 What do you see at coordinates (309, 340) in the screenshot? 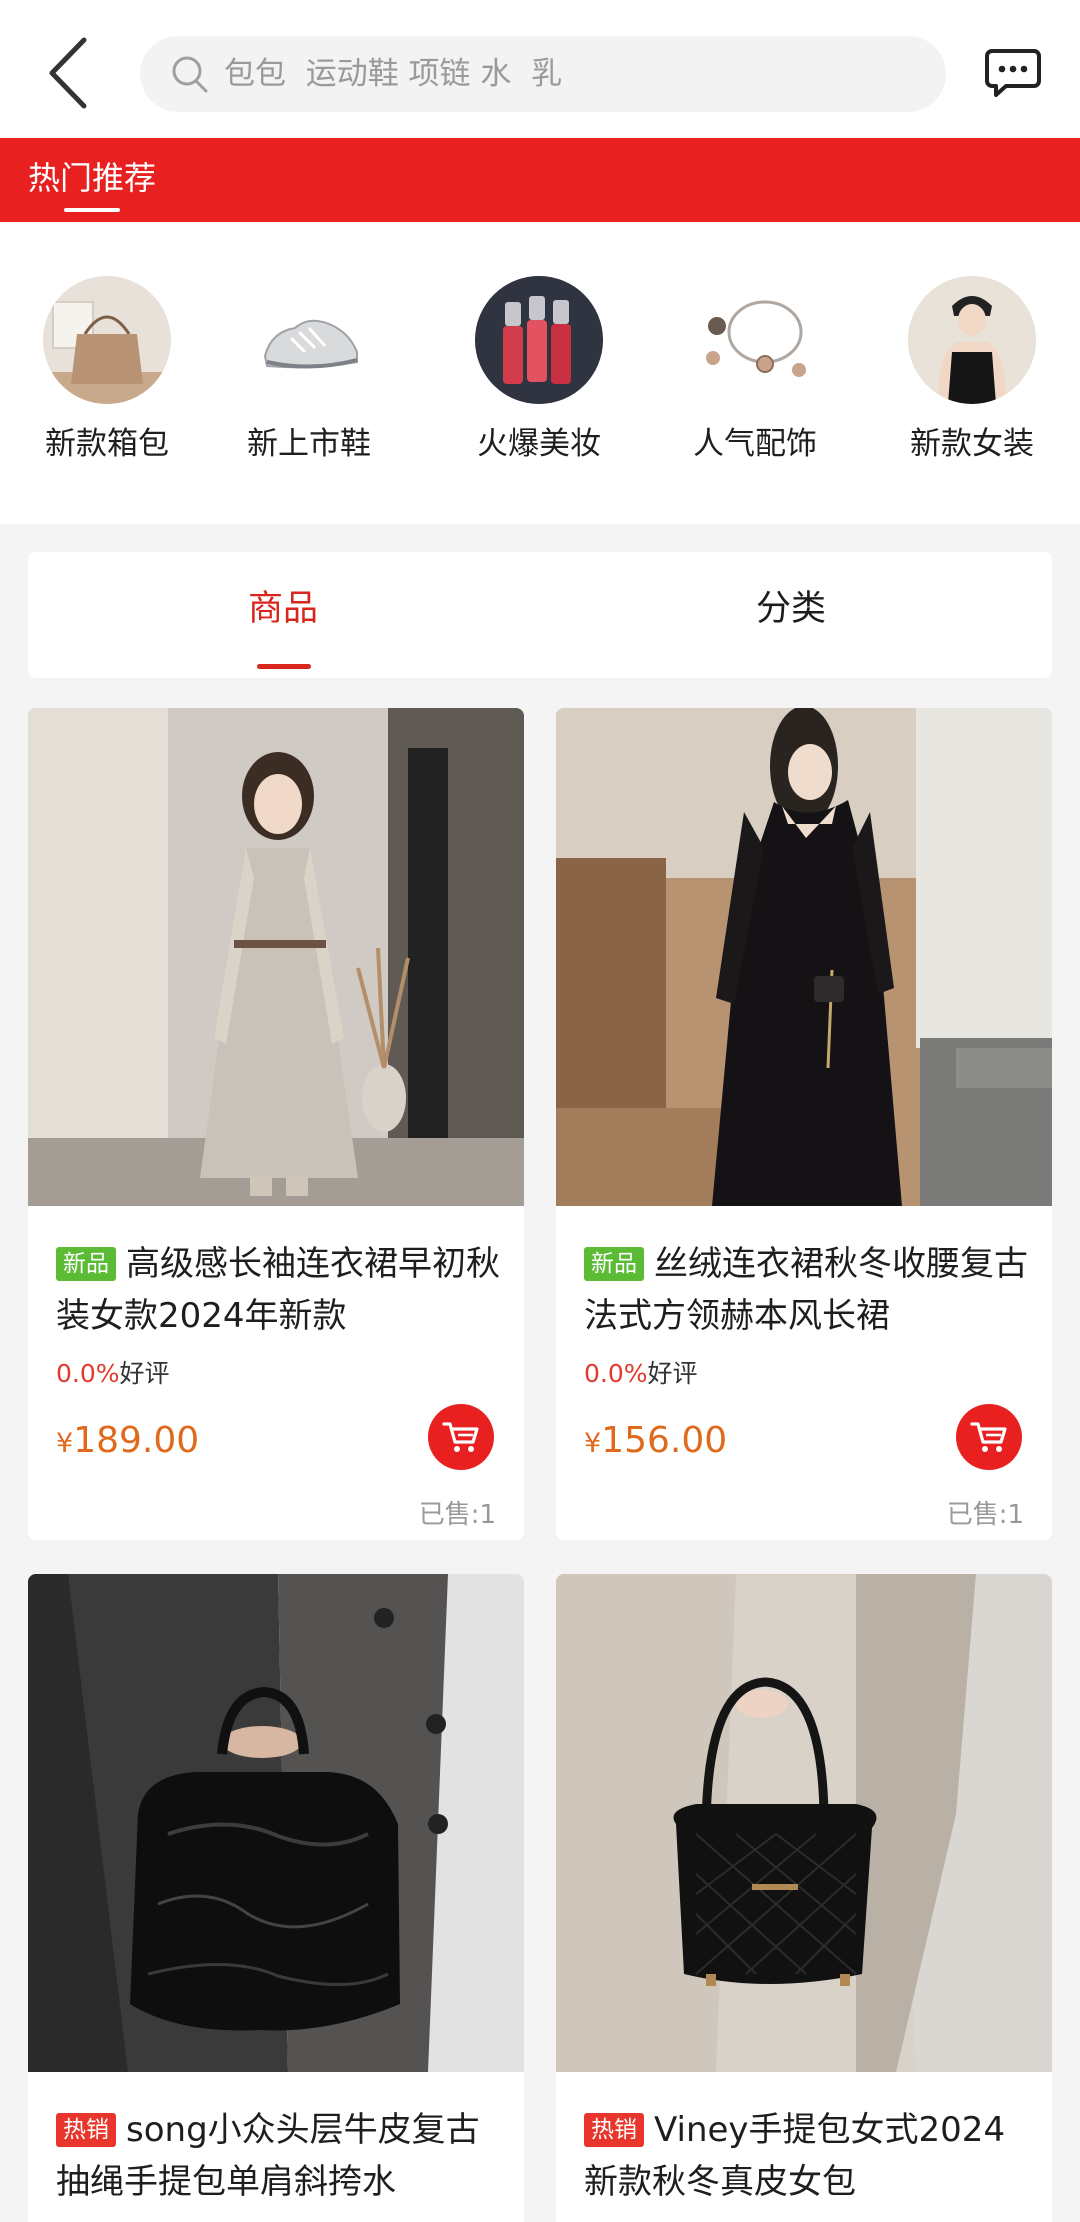
I see `sneaker-thumb` at bounding box center [309, 340].